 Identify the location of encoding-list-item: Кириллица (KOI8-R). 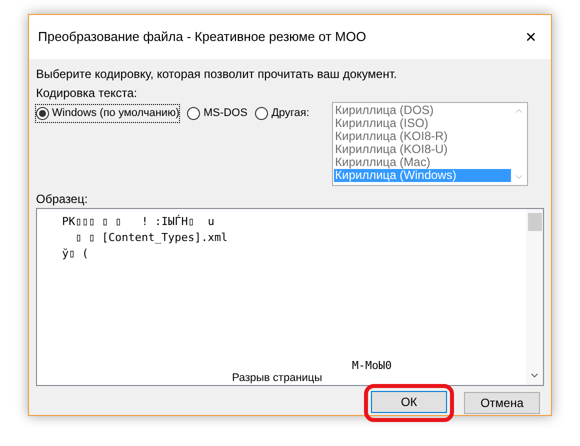
(422, 136).